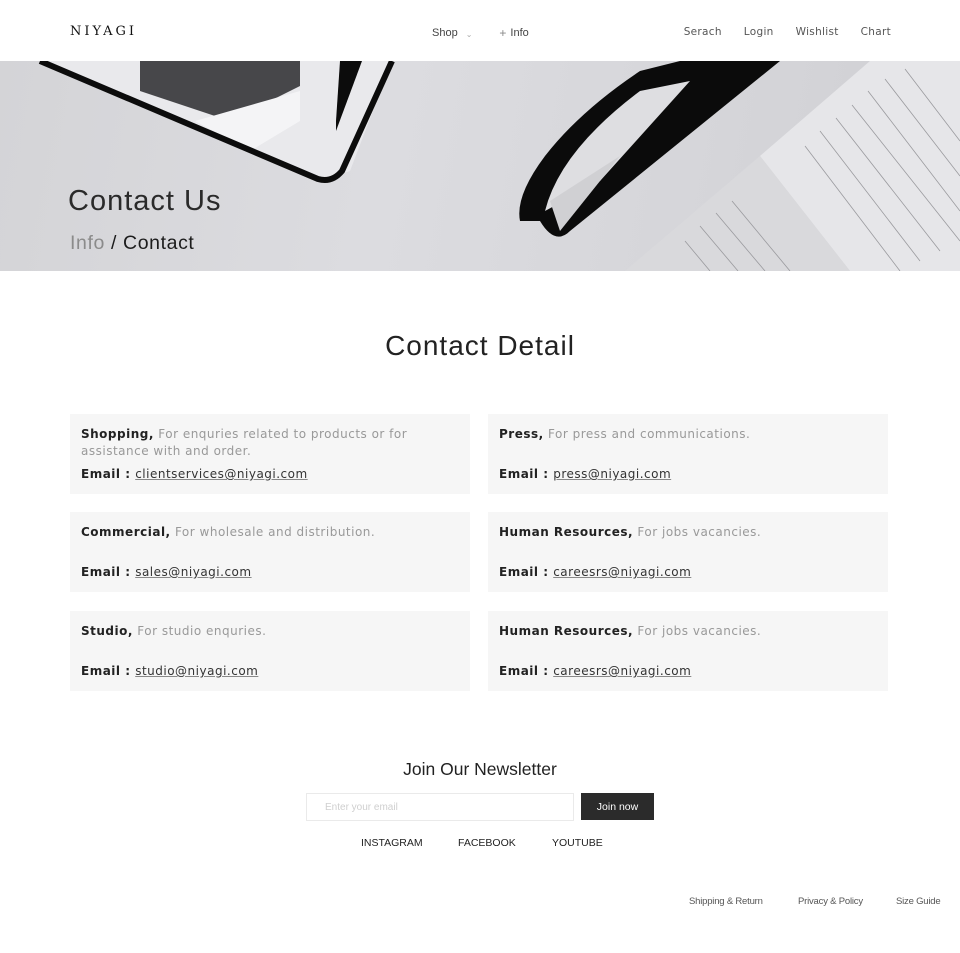  Describe the element at coordinates (126, 532) in the screenshot. I see `contact-card-name: Commercial,` at that location.